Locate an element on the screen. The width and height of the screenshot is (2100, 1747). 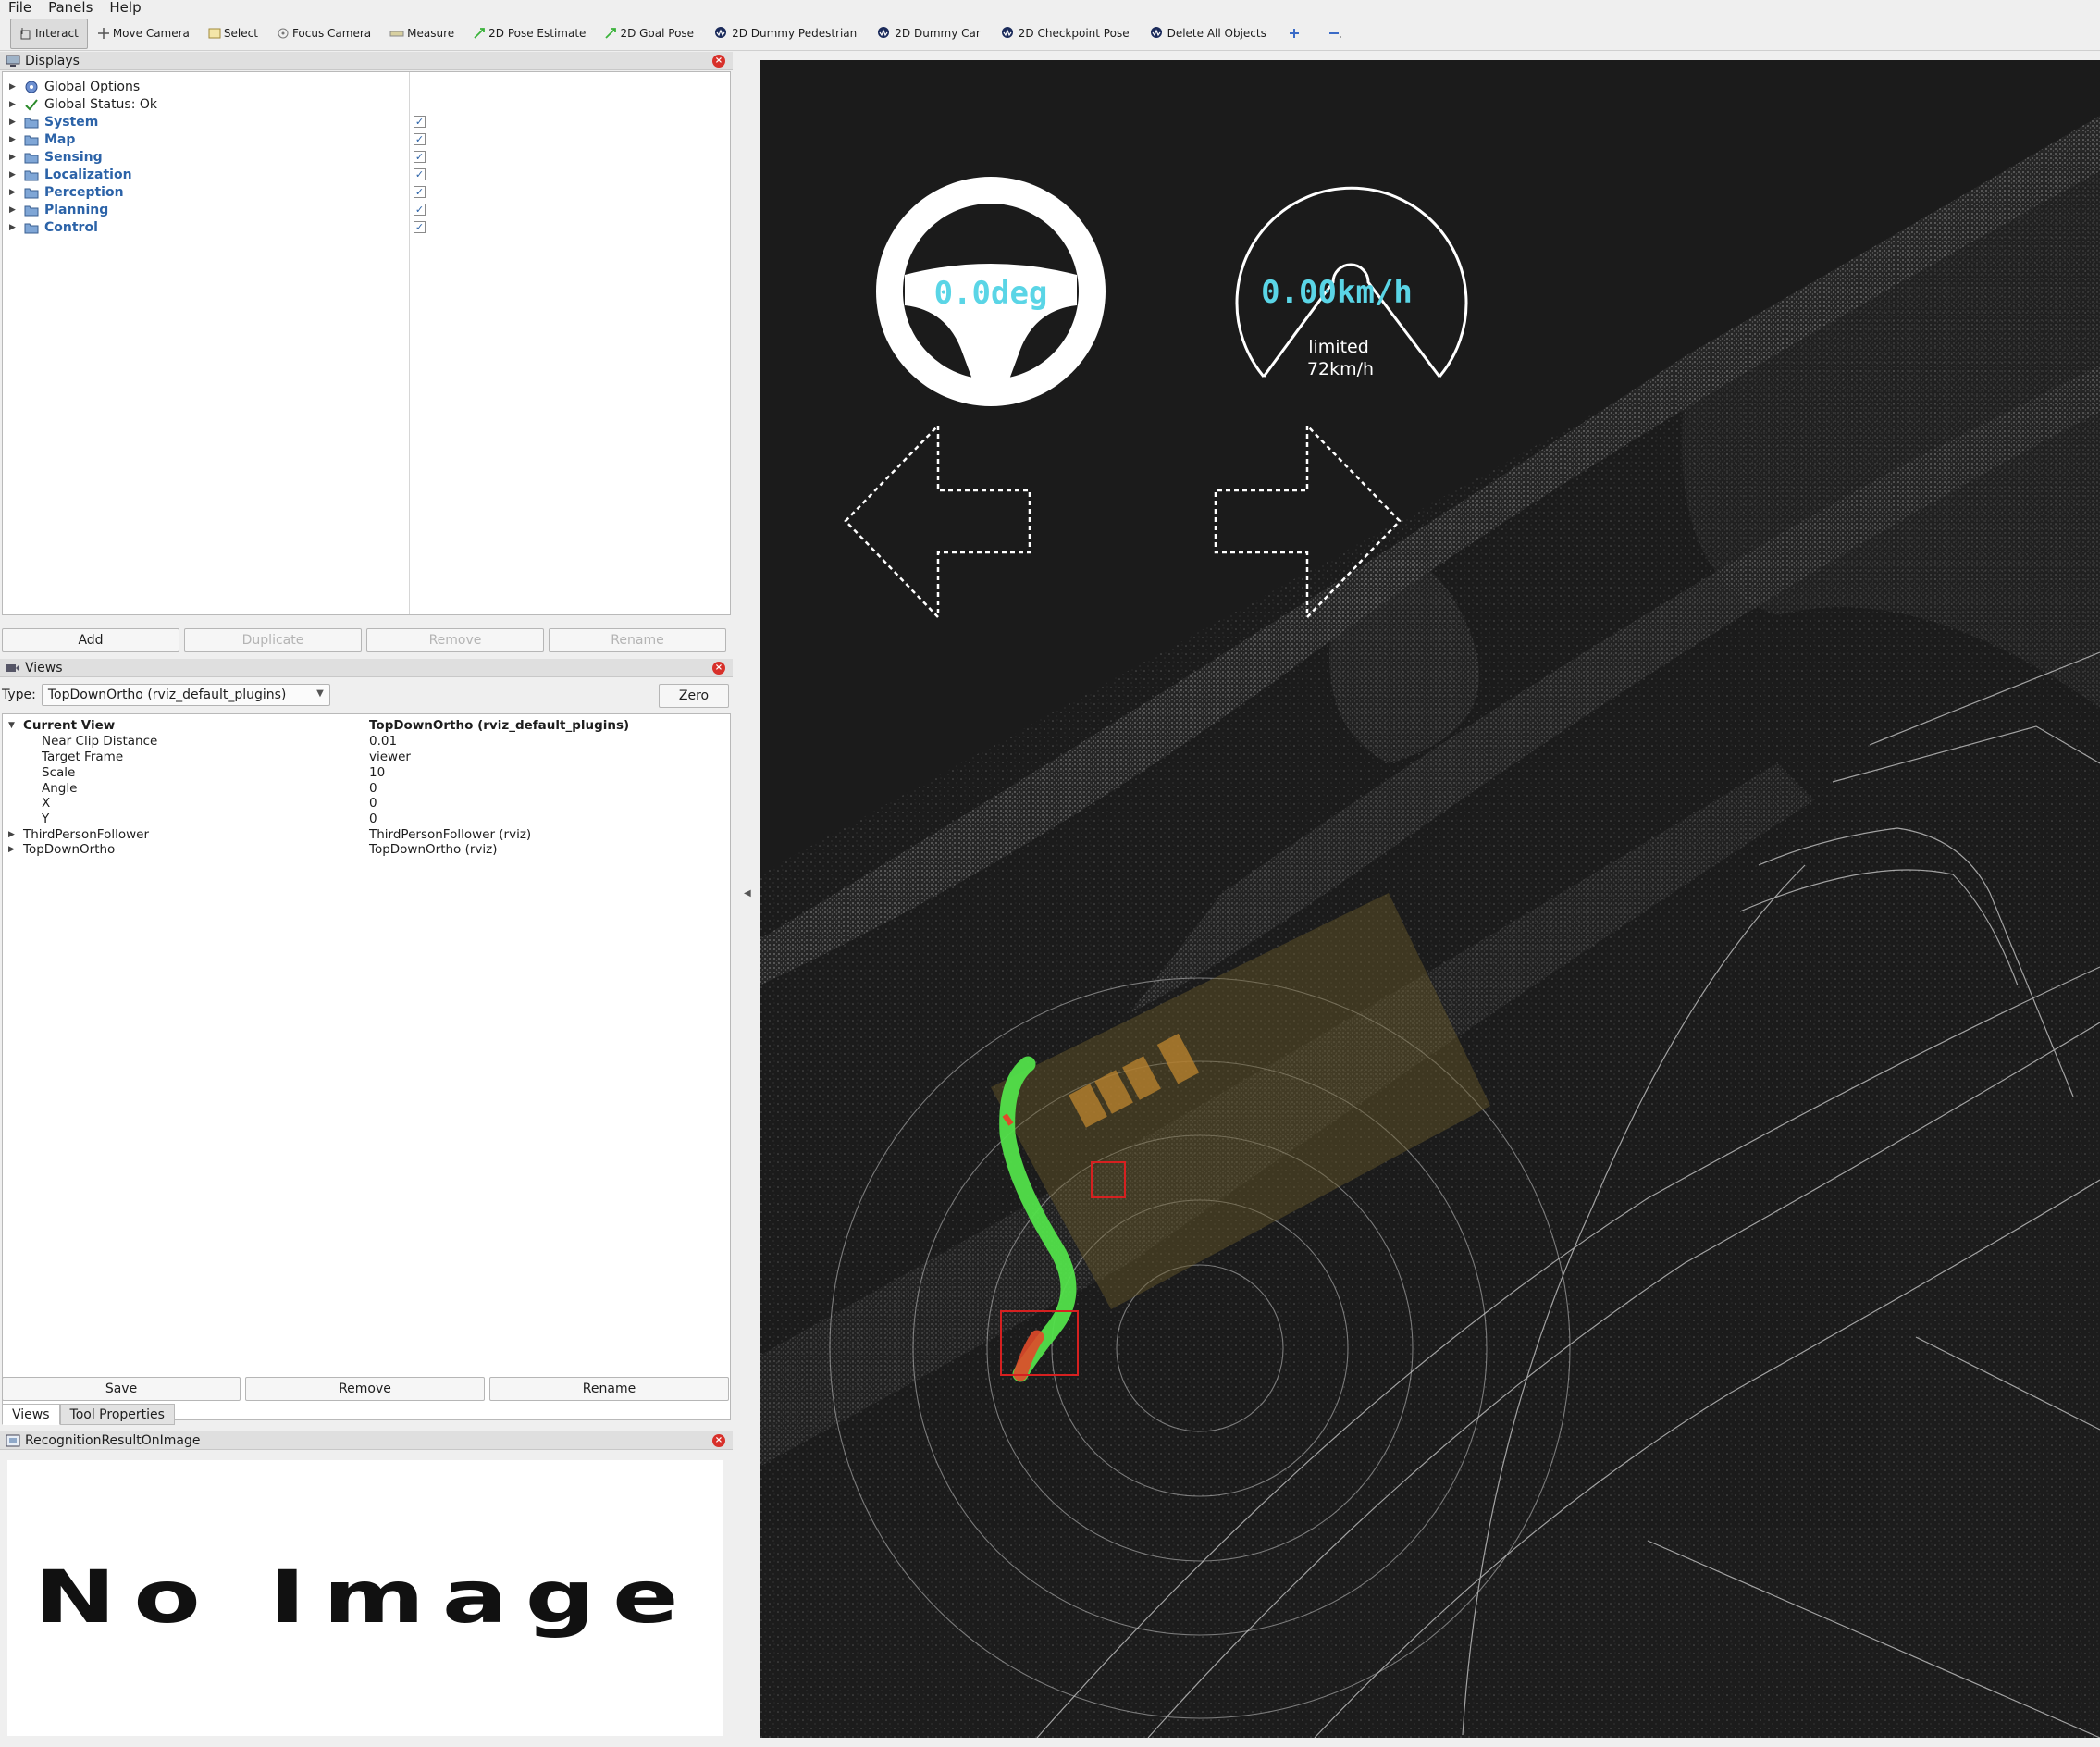
planning-checkbox: ✓ is located at coordinates (420, 210).